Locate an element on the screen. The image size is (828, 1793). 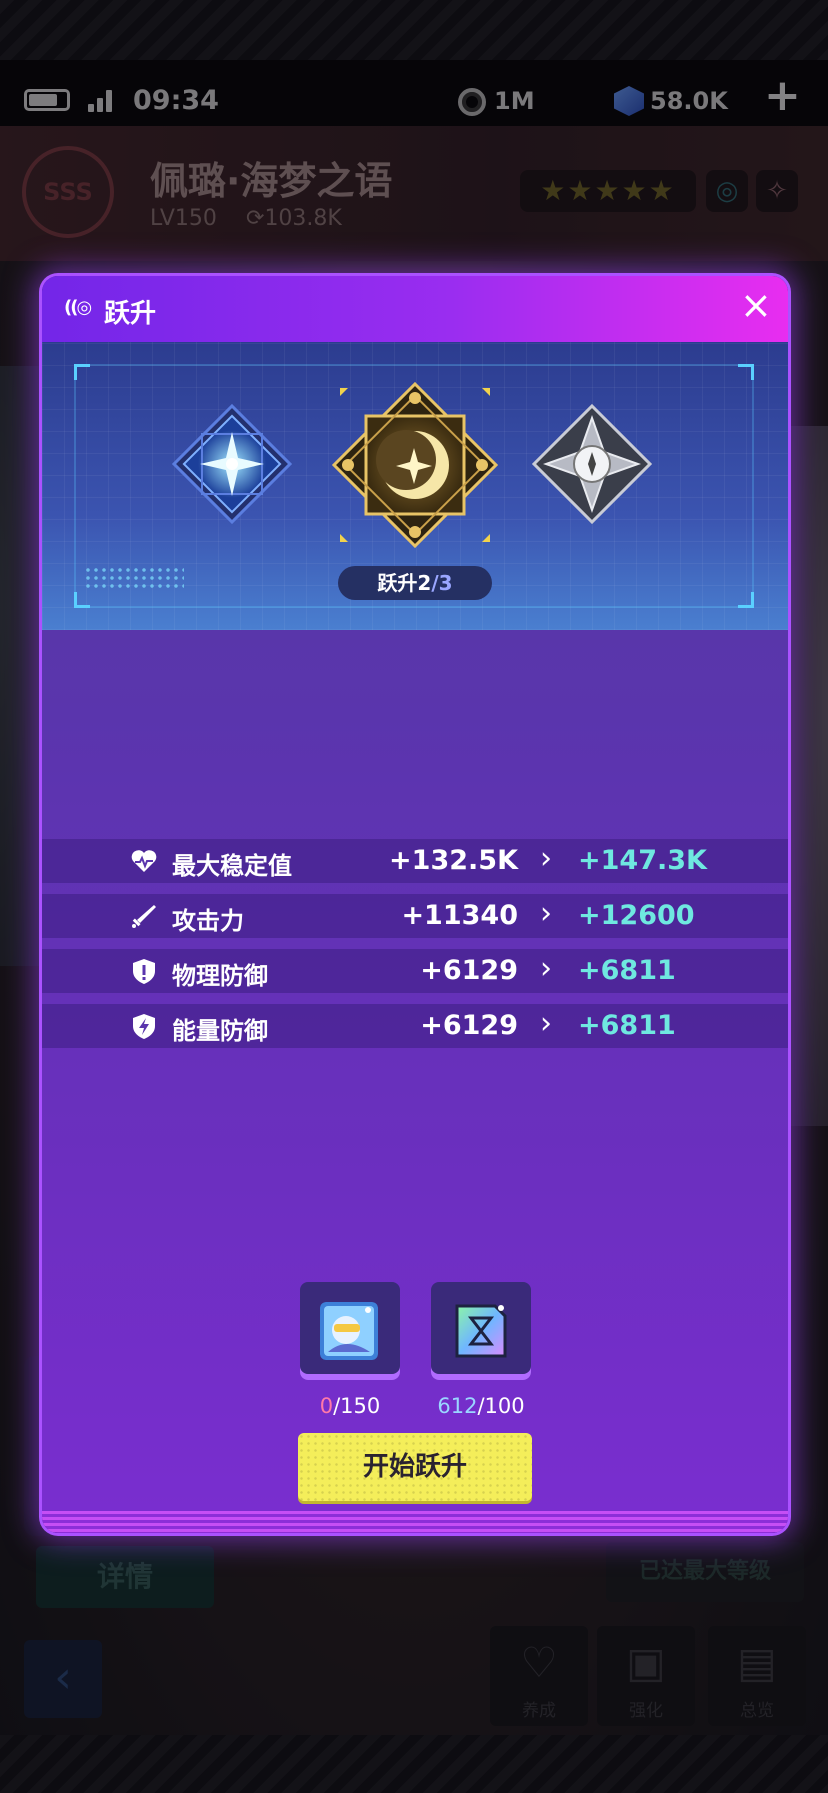
energy-shield-icon is located at coordinates (144, 1026).